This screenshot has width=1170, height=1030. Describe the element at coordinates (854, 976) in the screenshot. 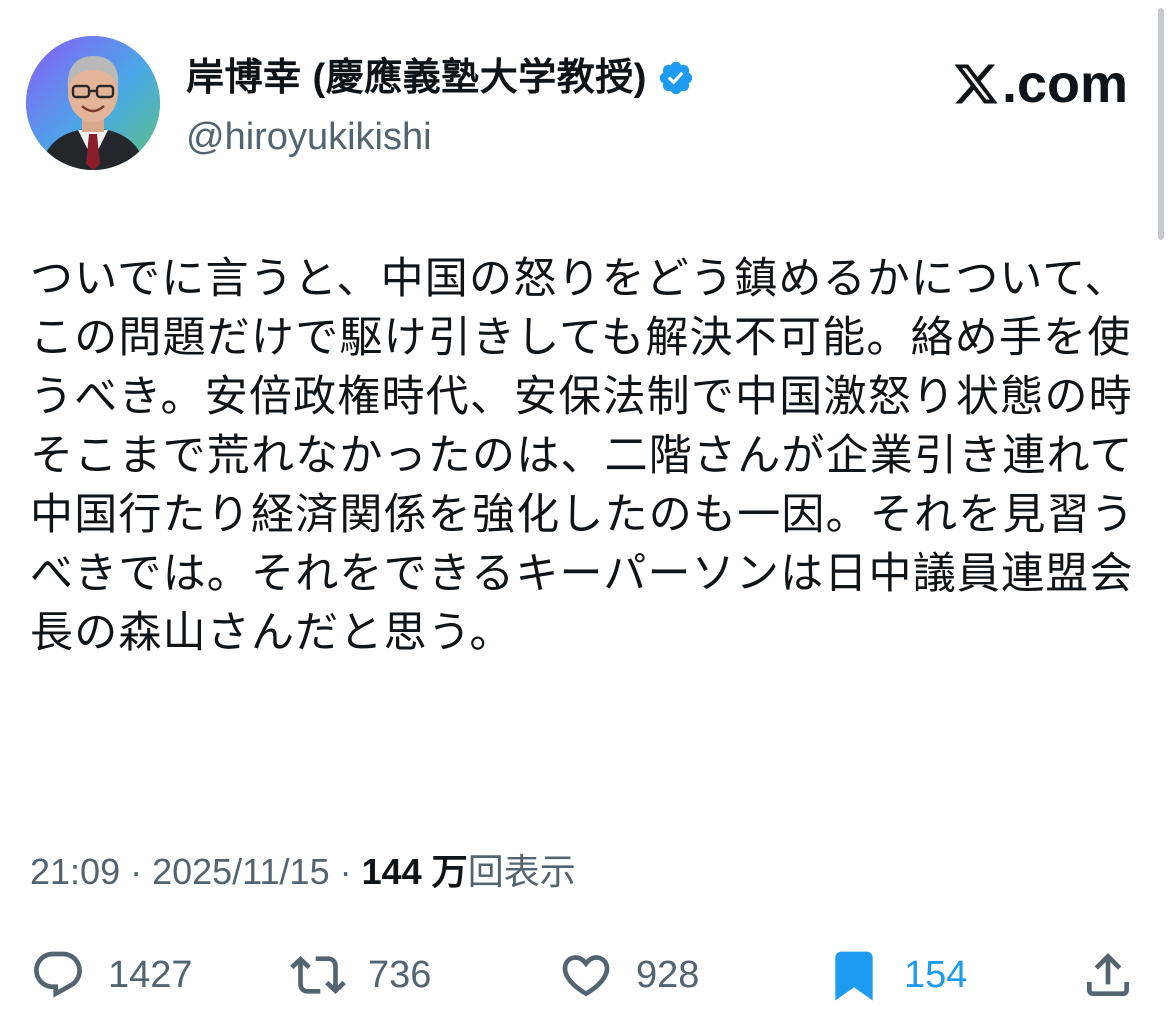

I see `bookmark-icon` at that location.